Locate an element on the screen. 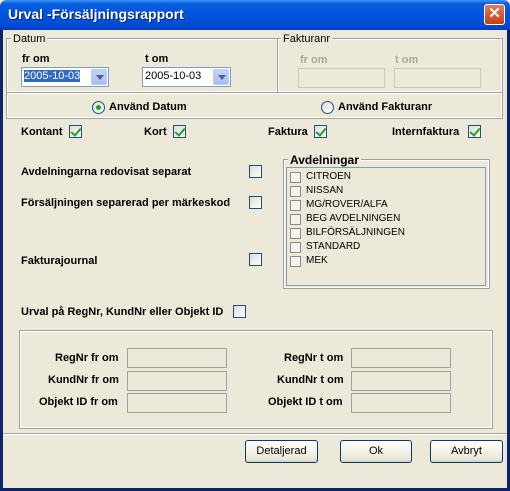 The width and height of the screenshot is (510, 491). urval-regnr-label: Urval på RegNr, KundNr eller Objekt ID is located at coordinates (122, 312).